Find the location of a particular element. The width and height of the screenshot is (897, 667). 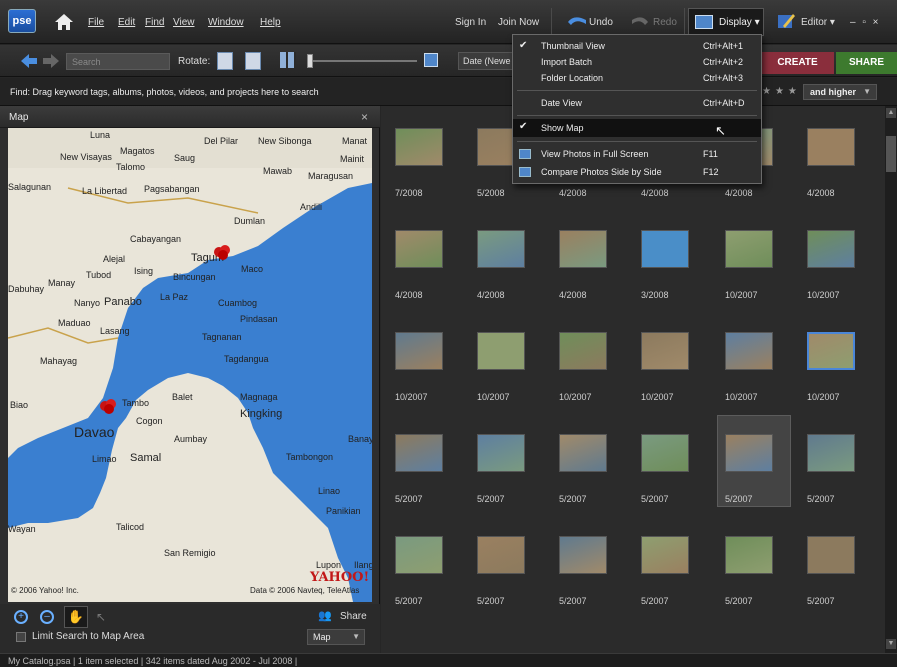

menu-item-shortcut: Ctrl+Alt+1 is located at coordinates (723, 46).